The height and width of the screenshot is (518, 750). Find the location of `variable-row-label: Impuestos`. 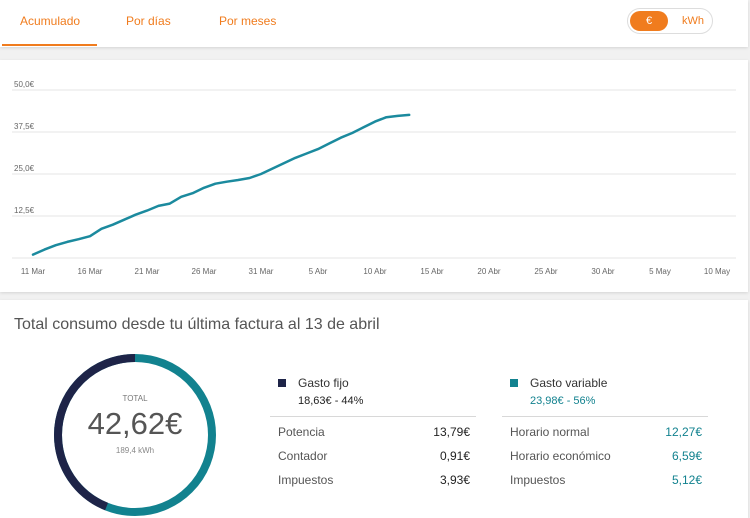

variable-row-label: Impuestos is located at coordinates (538, 480).